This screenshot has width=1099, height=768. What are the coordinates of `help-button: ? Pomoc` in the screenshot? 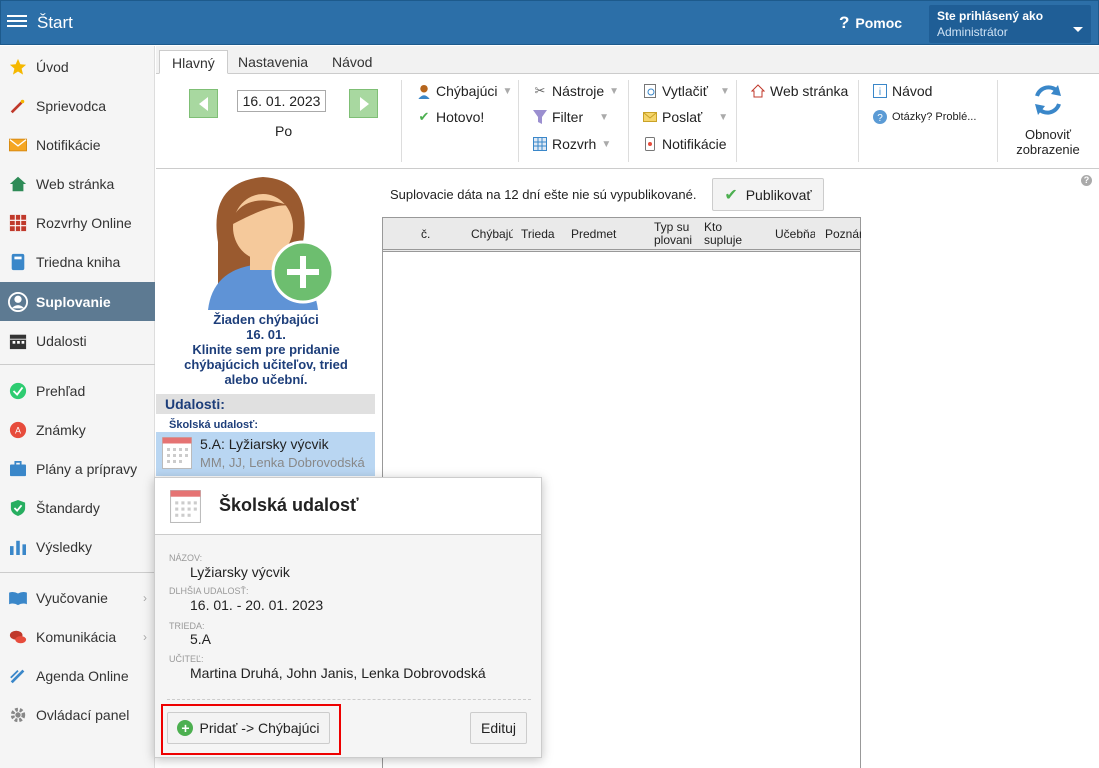 It's located at (870, 23).